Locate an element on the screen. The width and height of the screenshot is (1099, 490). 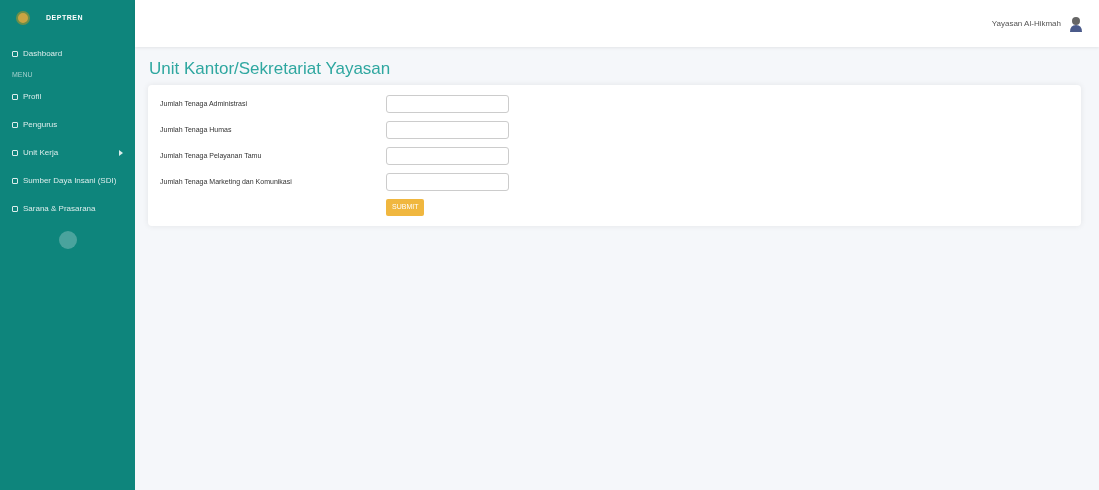
sidebar-item: Sarana & Prasarana is located at coordinates (67, 208).